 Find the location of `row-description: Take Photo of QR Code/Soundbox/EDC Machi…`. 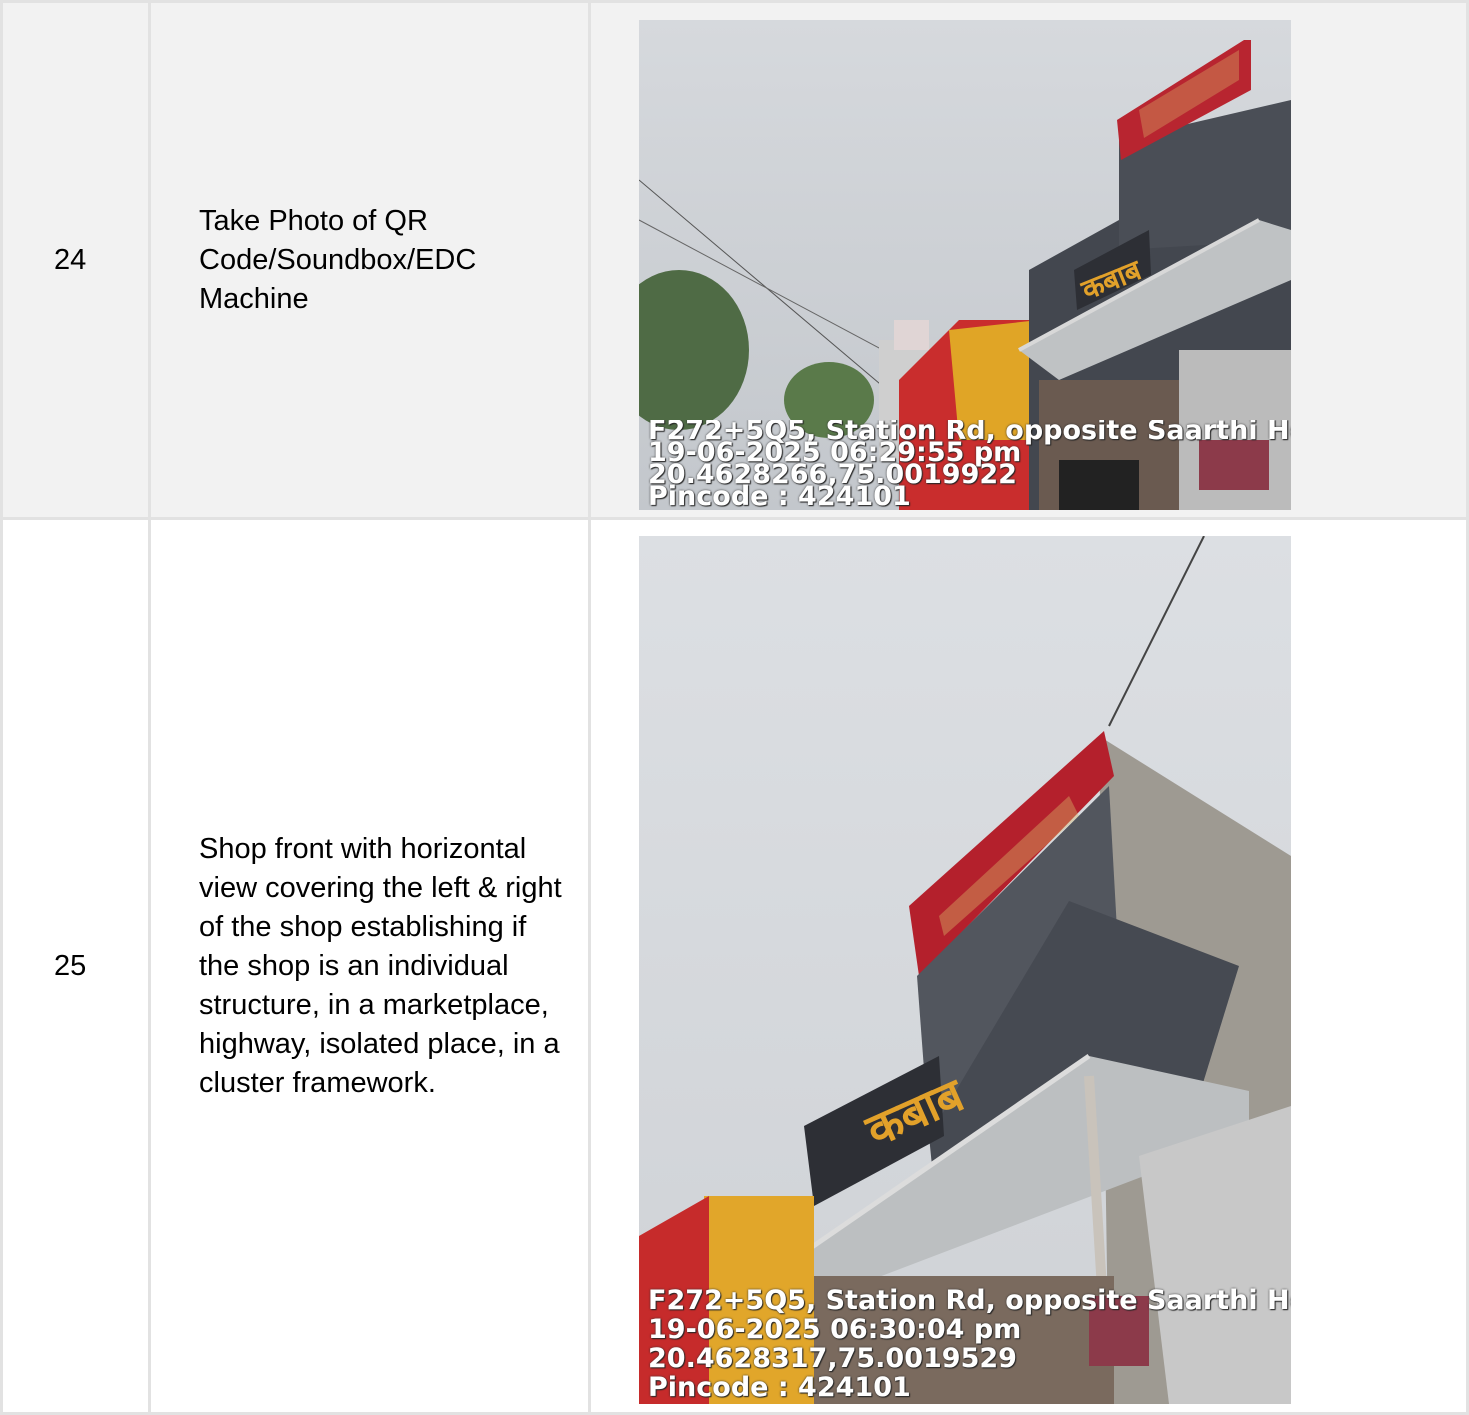

row-description: Take Photo of QR Code/Soundbox/EDC Machi… is located at coordinates (369, 260).